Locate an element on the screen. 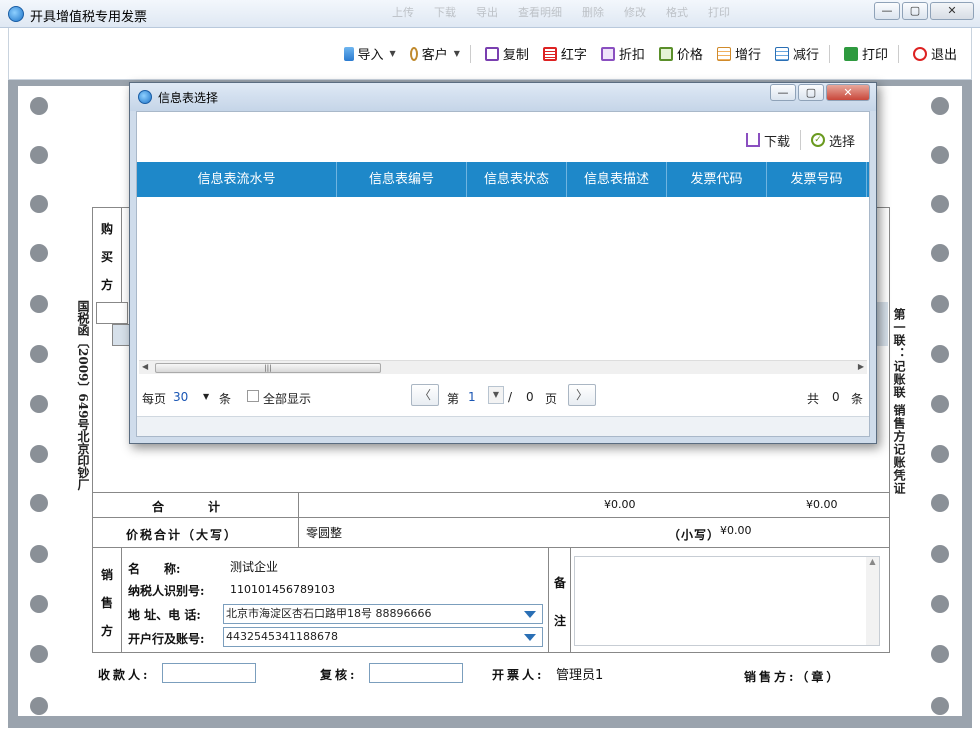 The image size is (980, 740). page-total: 0 is located at coordinates (530, 397).